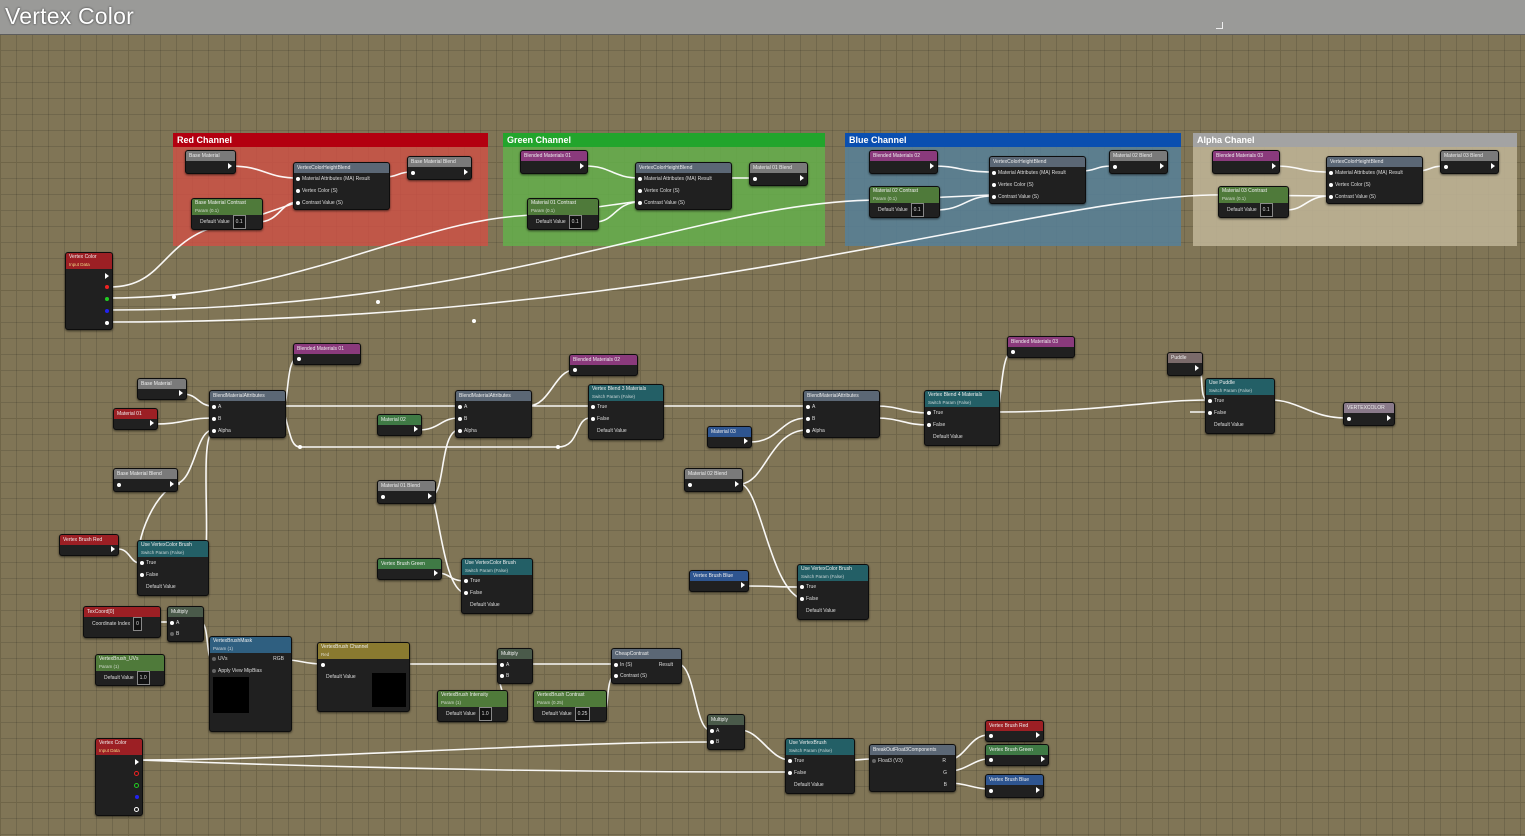  I want to click on node-vertex-color-top: Vertex Color Input Data, so click(89, 291).